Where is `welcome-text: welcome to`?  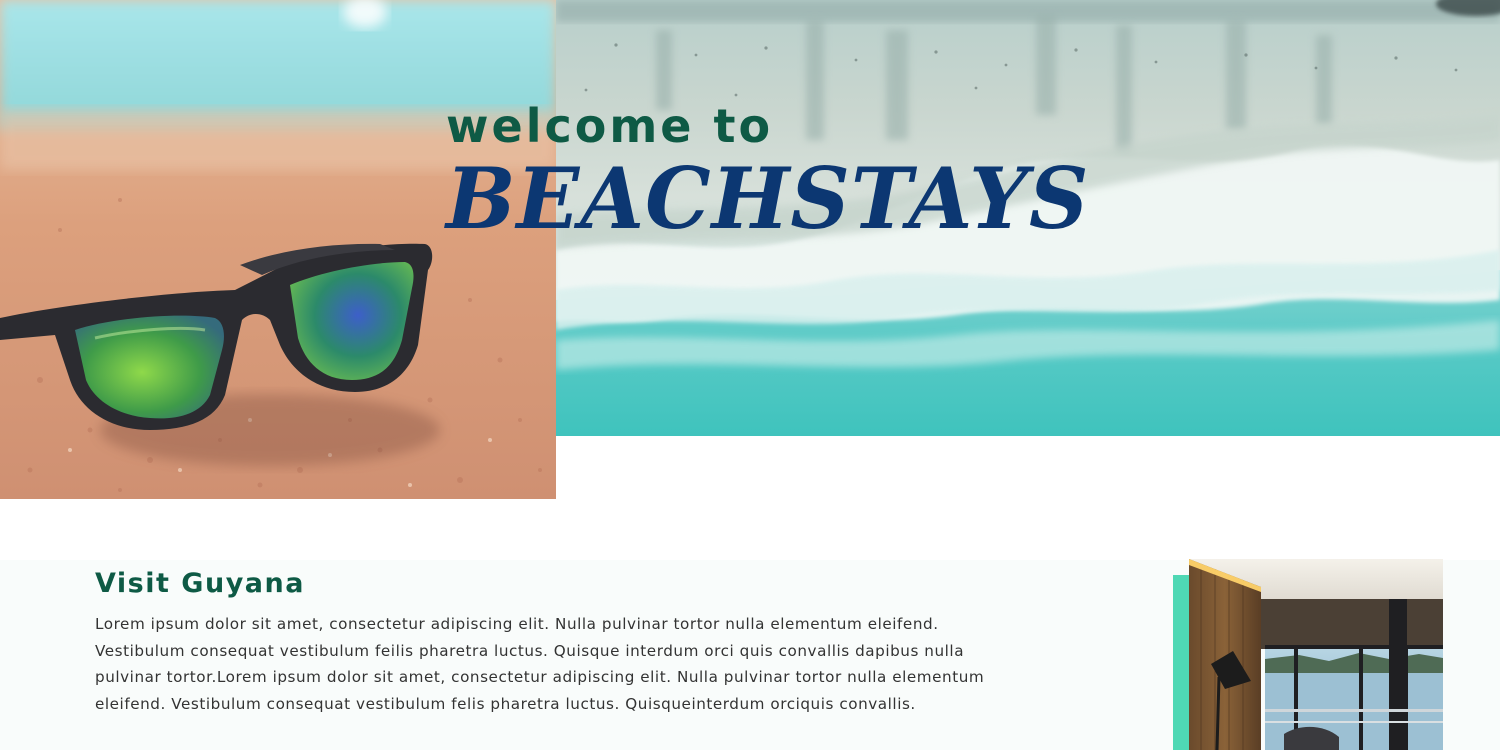 welcome-text: welcome to is located at coordinates (610, 126).